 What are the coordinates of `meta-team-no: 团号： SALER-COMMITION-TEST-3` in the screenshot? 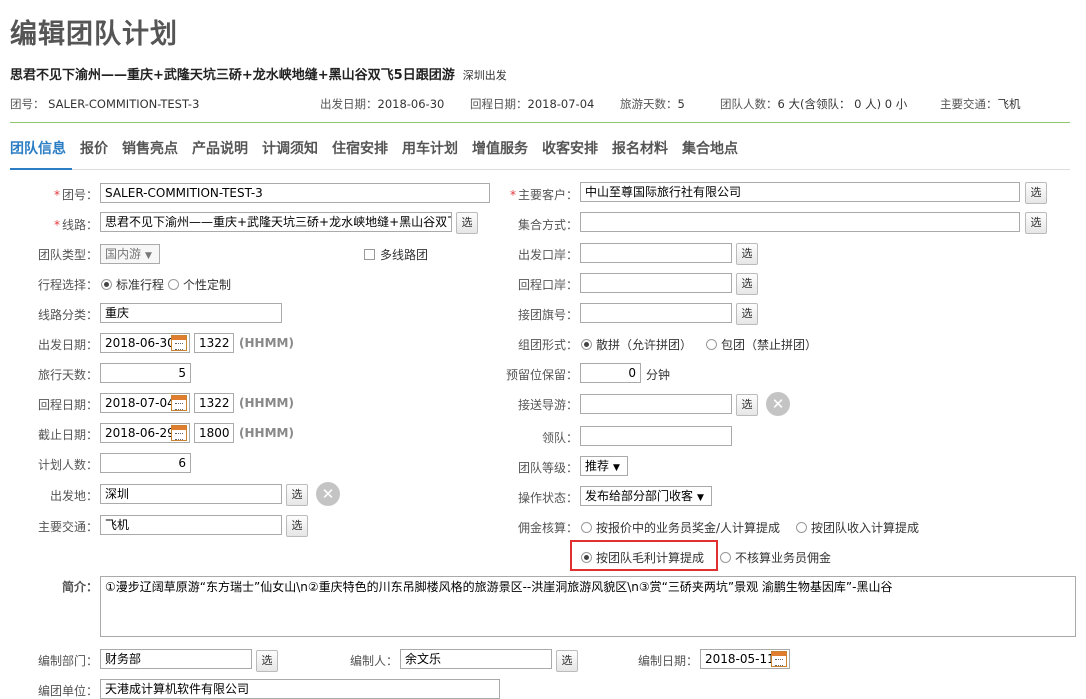 It's located at (104, 104).